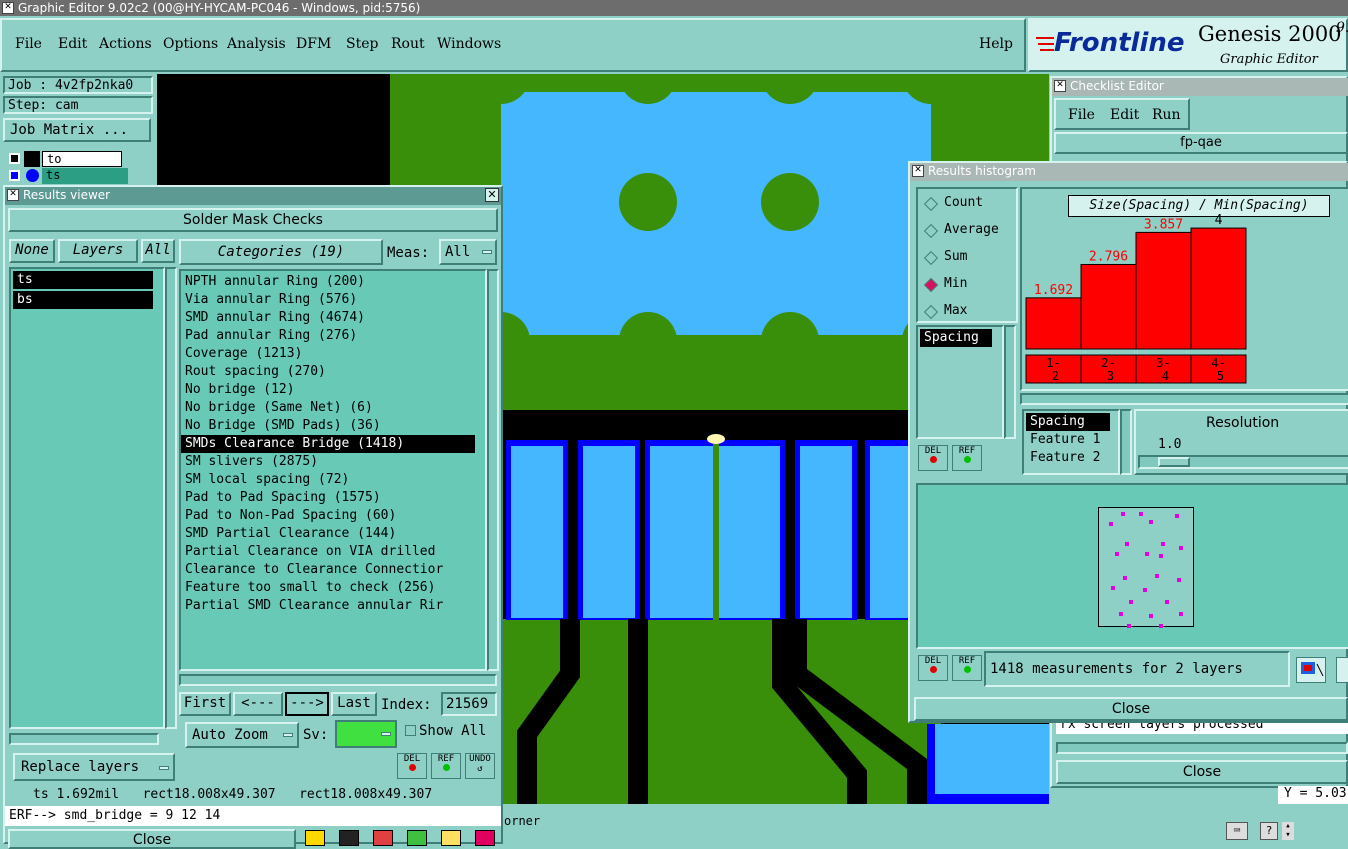 The height and width of the screenshot is (849, 1348). Describe the element at coordinates (205, 704) in the screenshot. I see `first-button: First` at that location.